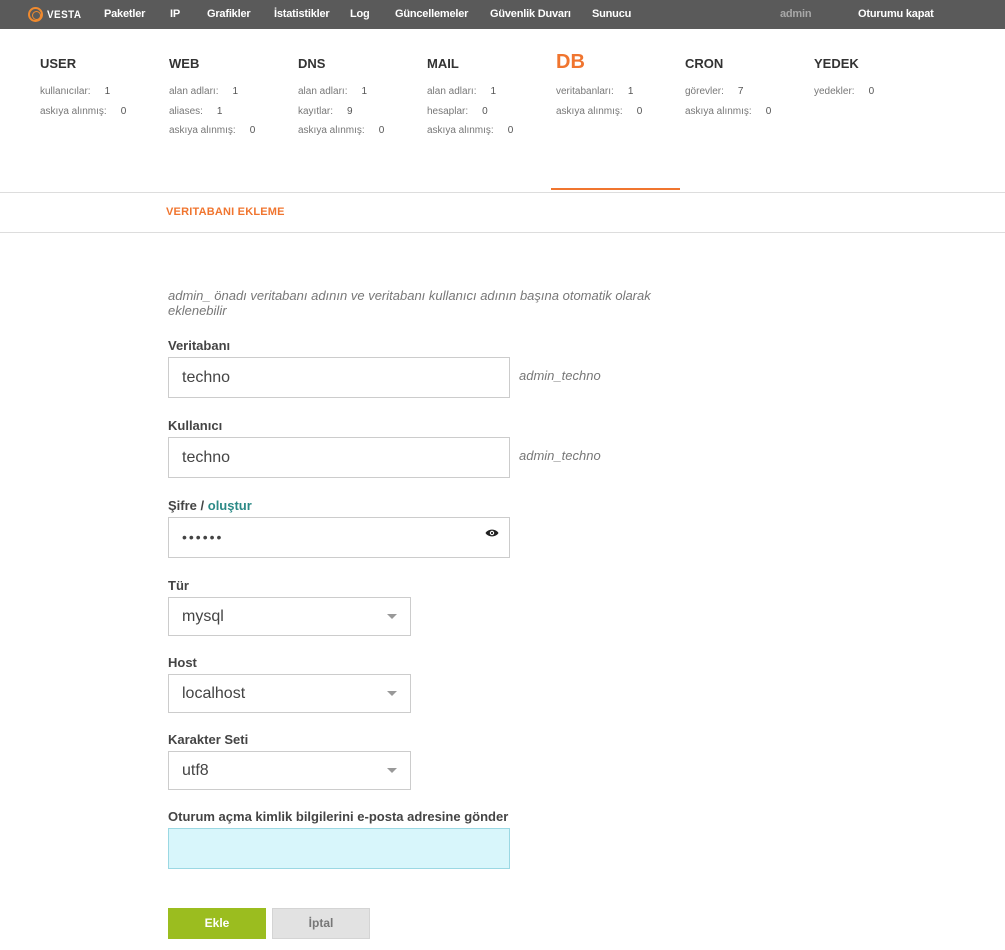 This screenshot has height=950, width=1005. I want to click on charset-label: Karakter Seti, so click(208, 739).